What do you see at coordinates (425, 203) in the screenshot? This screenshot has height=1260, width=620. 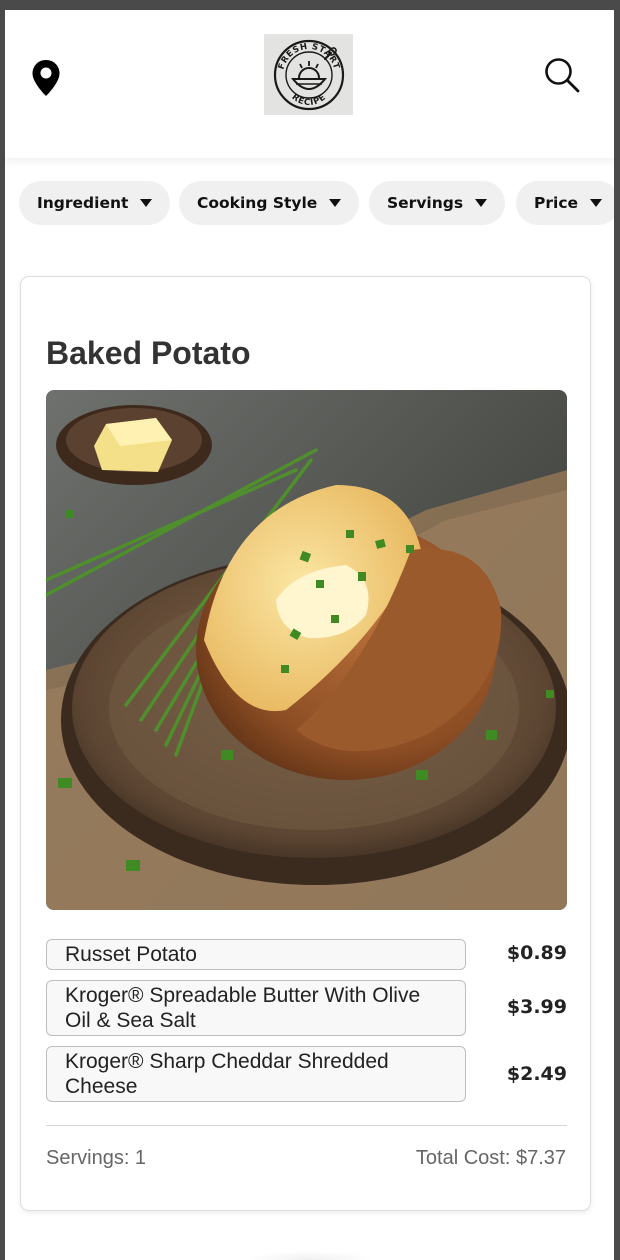 I see `filter-servings-label: Servings` at bounding box center [425, 203].